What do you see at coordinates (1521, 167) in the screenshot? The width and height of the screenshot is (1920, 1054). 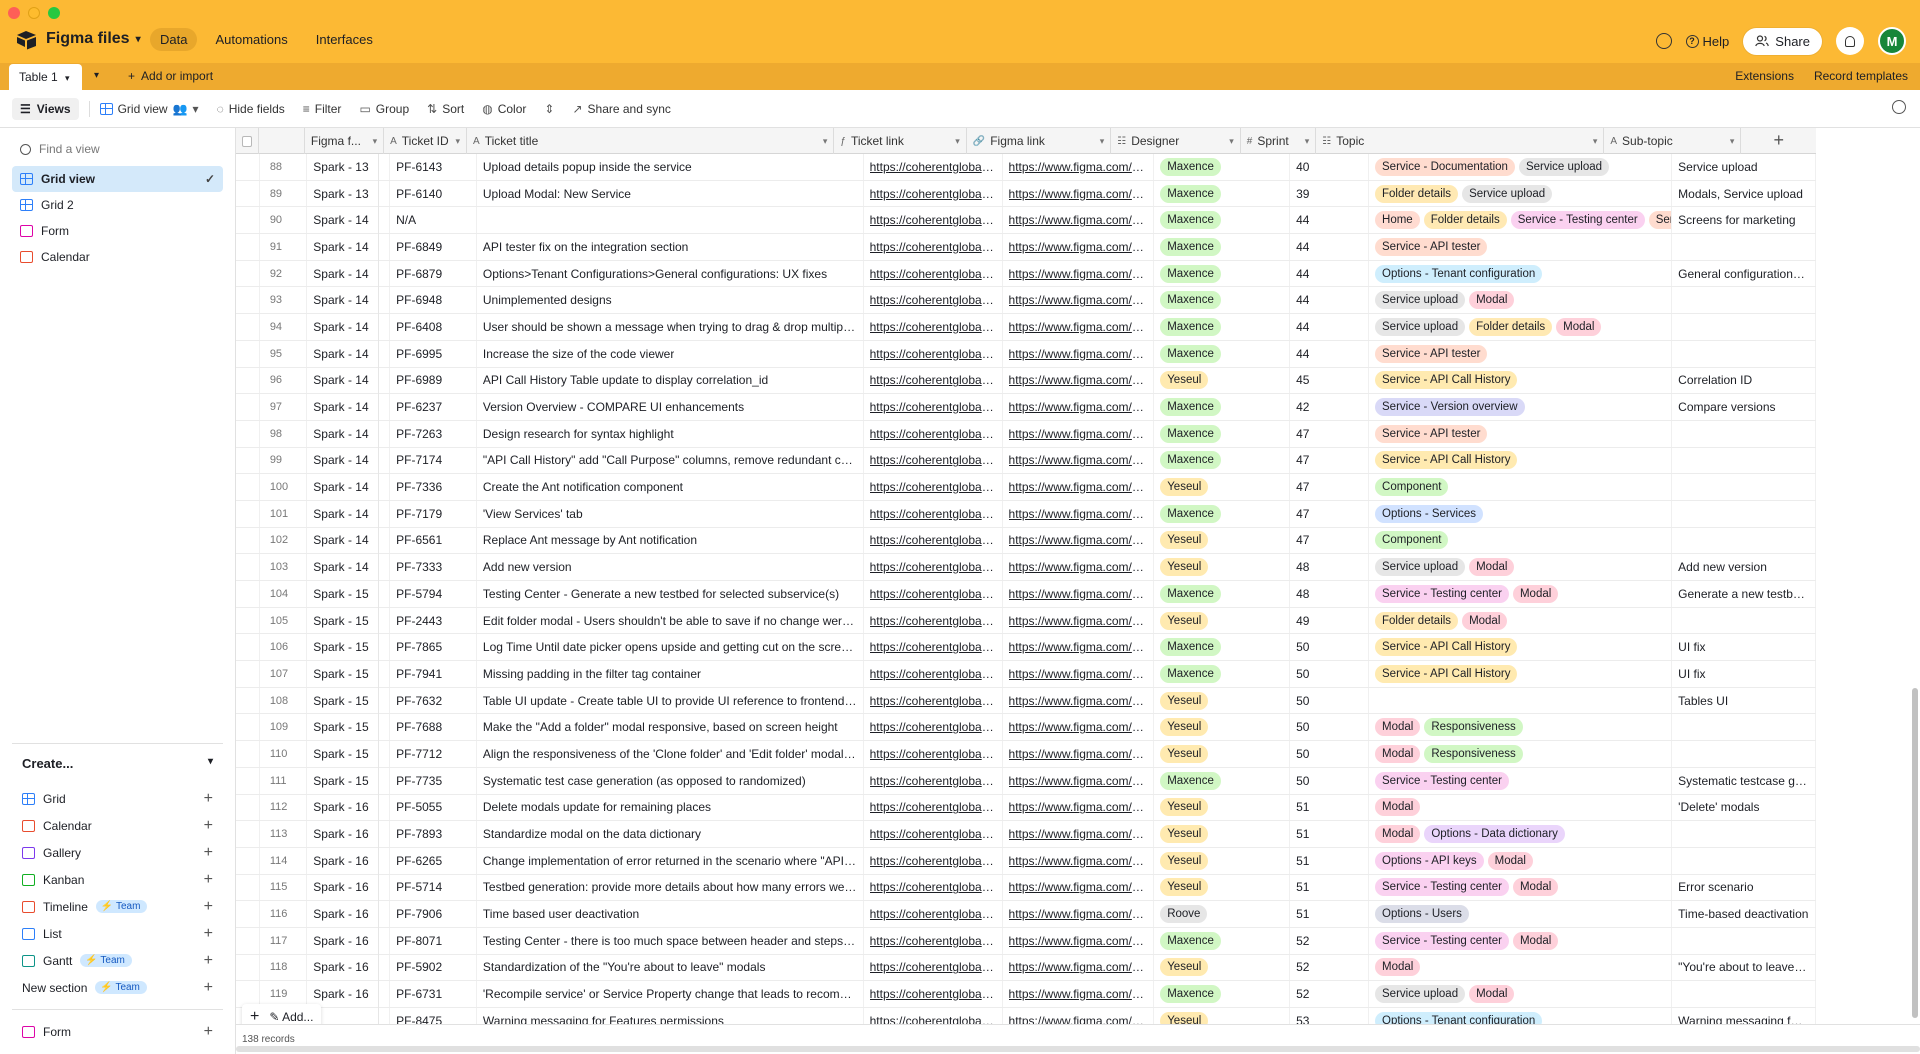 I see `cell-topic: Service - Documentation Service upload` at bounding box center [1521, 167].